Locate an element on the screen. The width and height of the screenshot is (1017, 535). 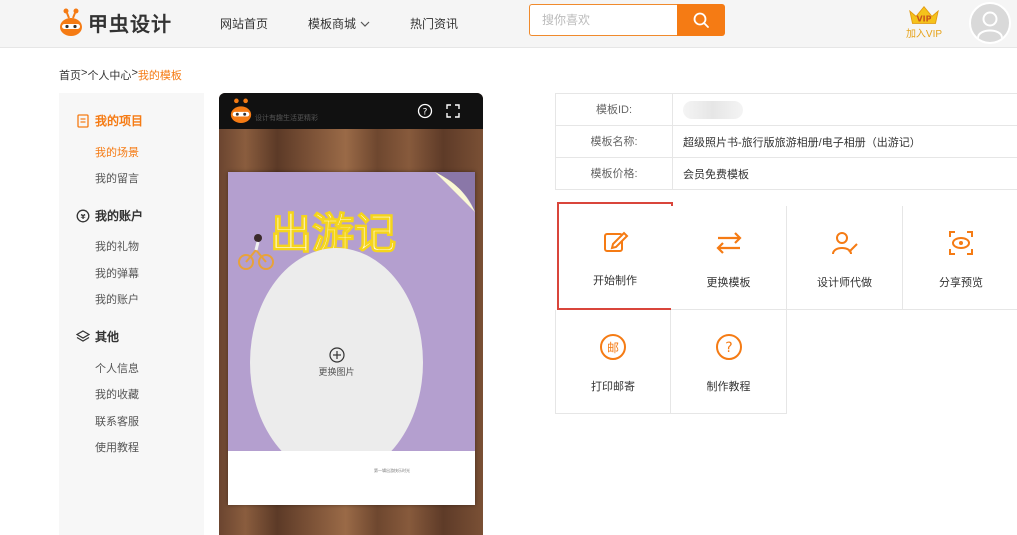
sidebar-item-my-messages: 我的留言 is located at coordinates (117, 178).